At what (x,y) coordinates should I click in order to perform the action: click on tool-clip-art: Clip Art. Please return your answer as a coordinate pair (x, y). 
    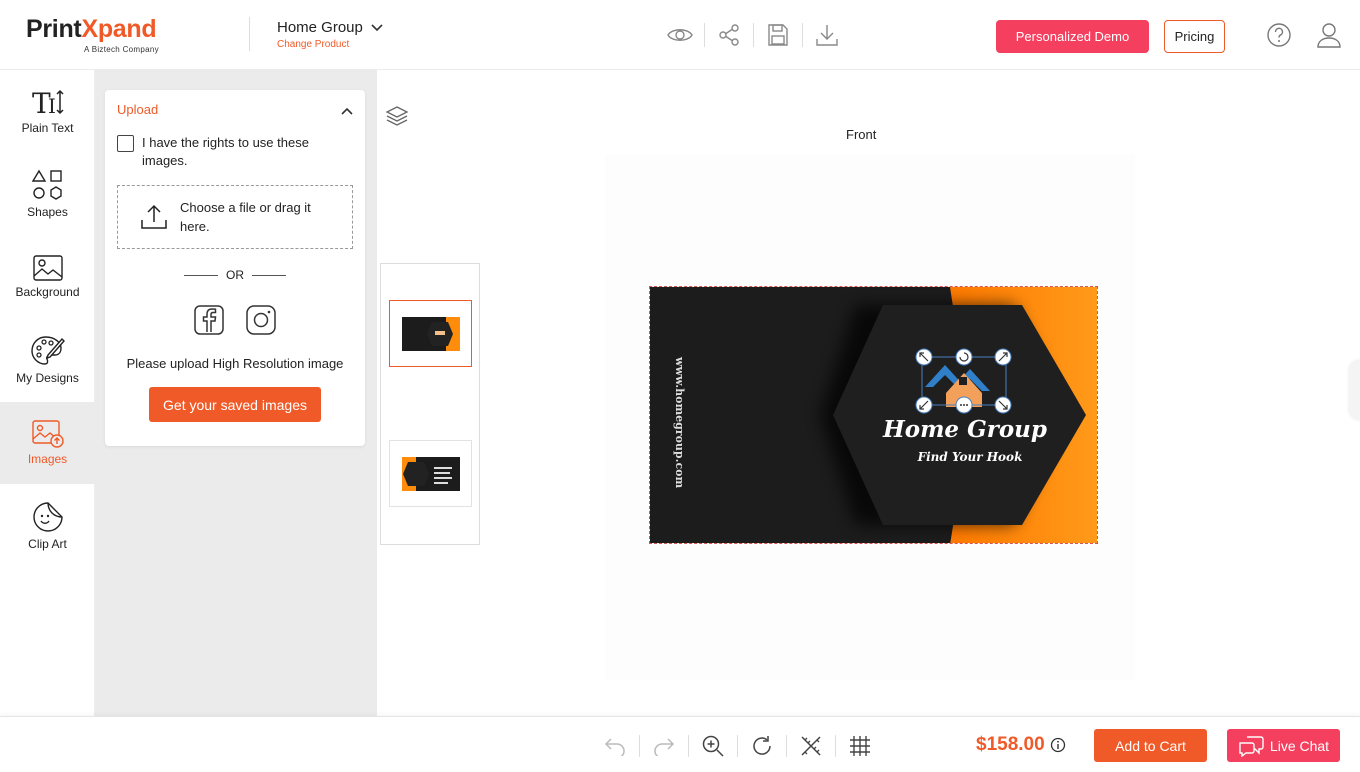
    Looking at the image, I should click on (47, 526).